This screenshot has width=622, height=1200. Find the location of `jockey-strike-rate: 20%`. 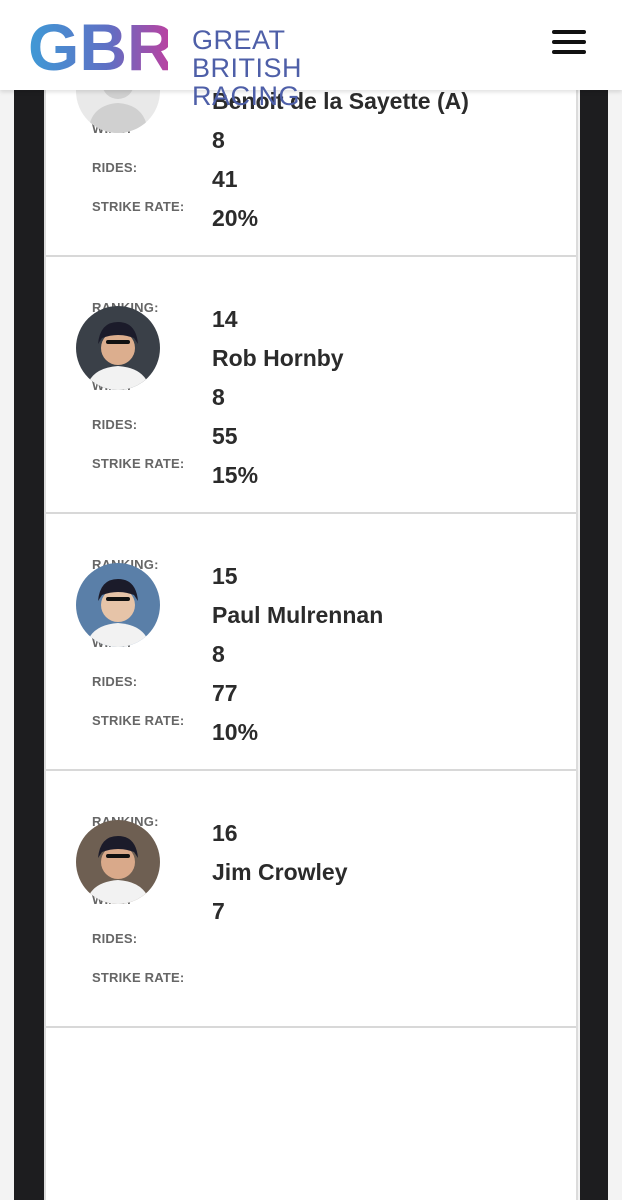

jockey-strike-rate: 20% is located at coordinates (235, 218).